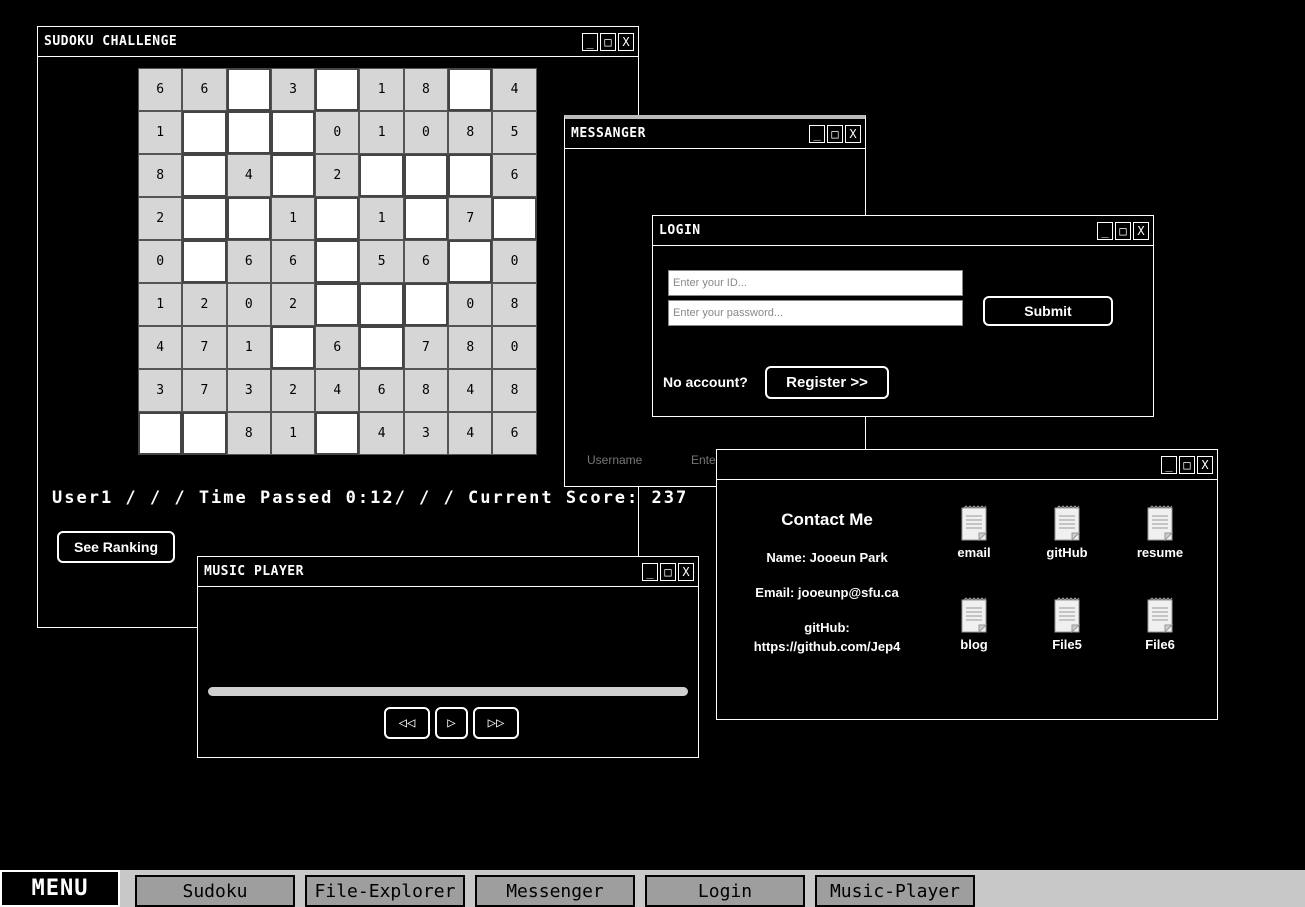  I want to click on taskbar-item-login: Login, so click(725, 891).